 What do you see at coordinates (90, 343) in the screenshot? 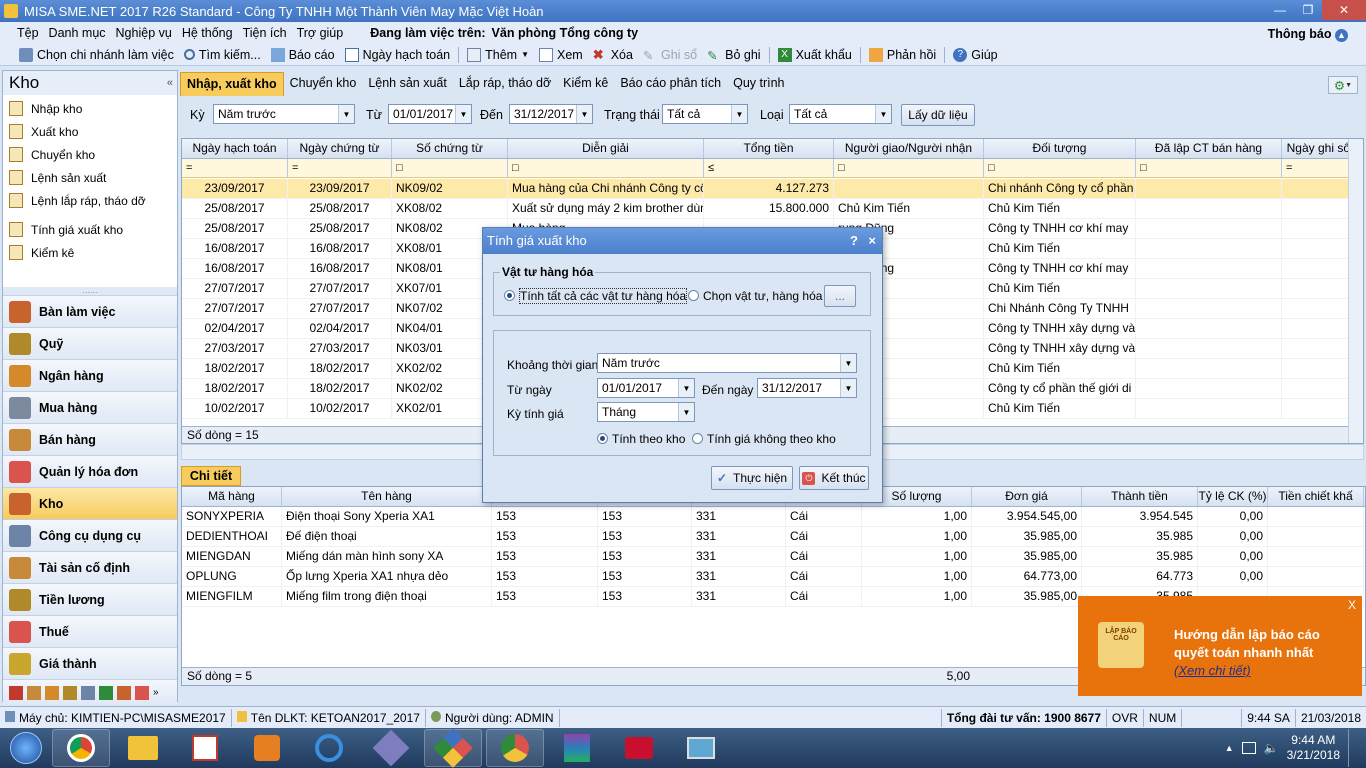
I see `module-quy: Quỹ` at bounding box center [90, 343].